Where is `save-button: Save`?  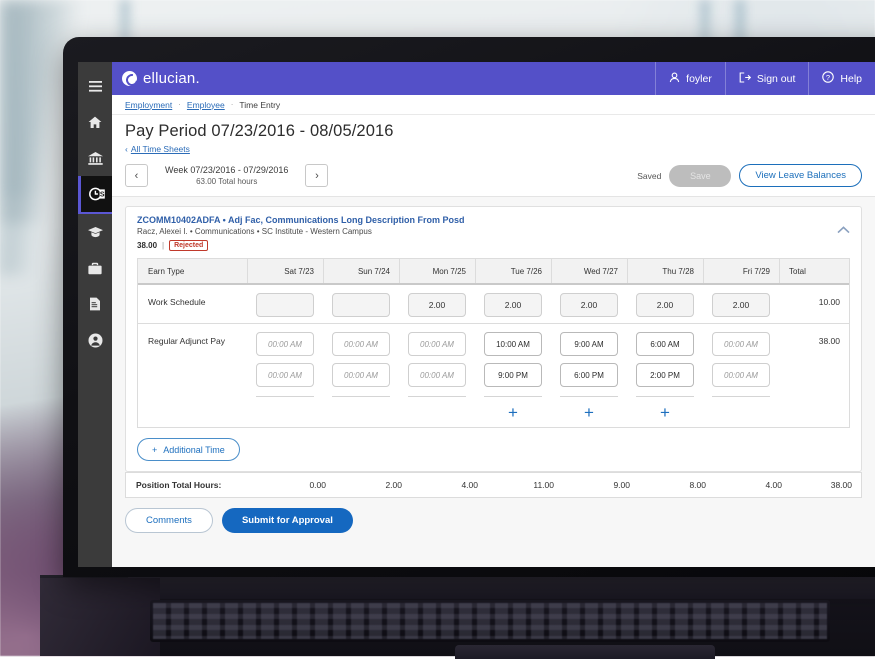
save-button: Save is located at coordinates (700, 176).